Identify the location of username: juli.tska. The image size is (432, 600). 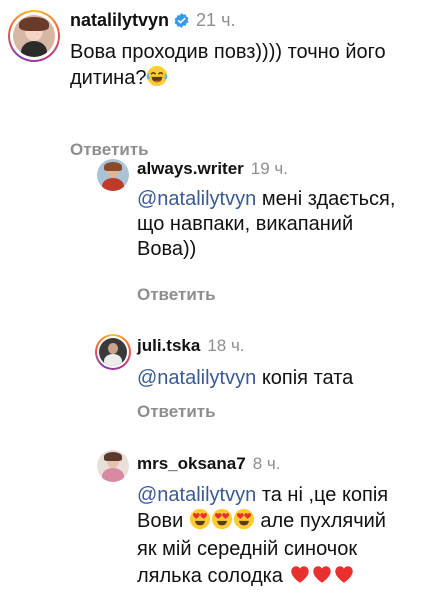
(168, 346).